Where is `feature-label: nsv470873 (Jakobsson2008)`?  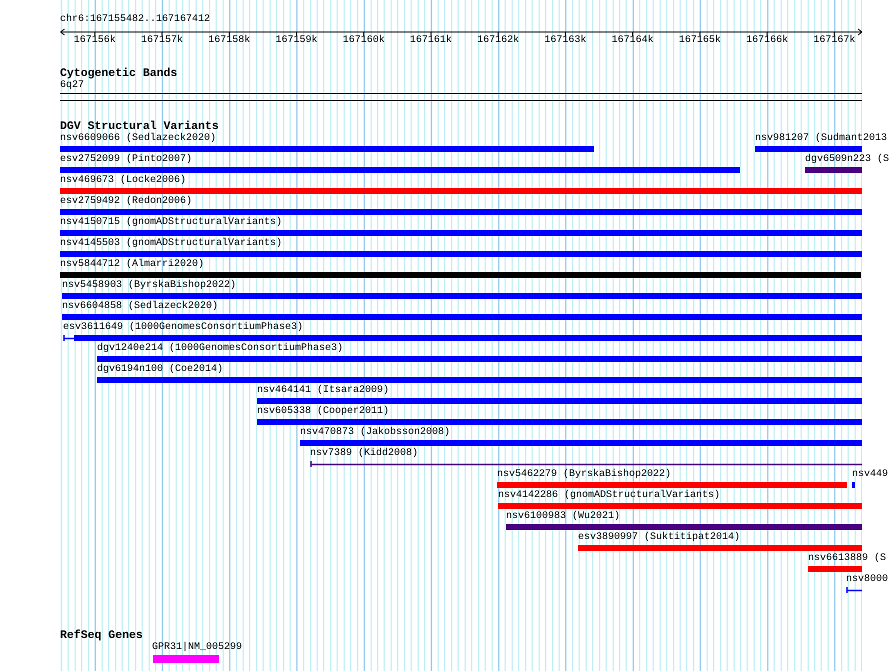
feature-label: nsv470873 (Jakobsson2008) is located at coordinates (375, 433).